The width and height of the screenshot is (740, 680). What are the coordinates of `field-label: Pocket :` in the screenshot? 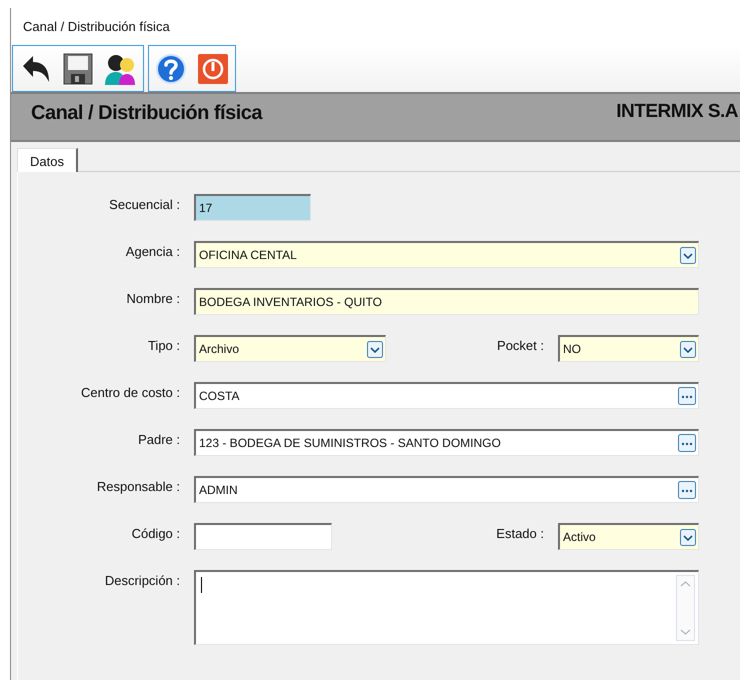 It's located at (520, 346).